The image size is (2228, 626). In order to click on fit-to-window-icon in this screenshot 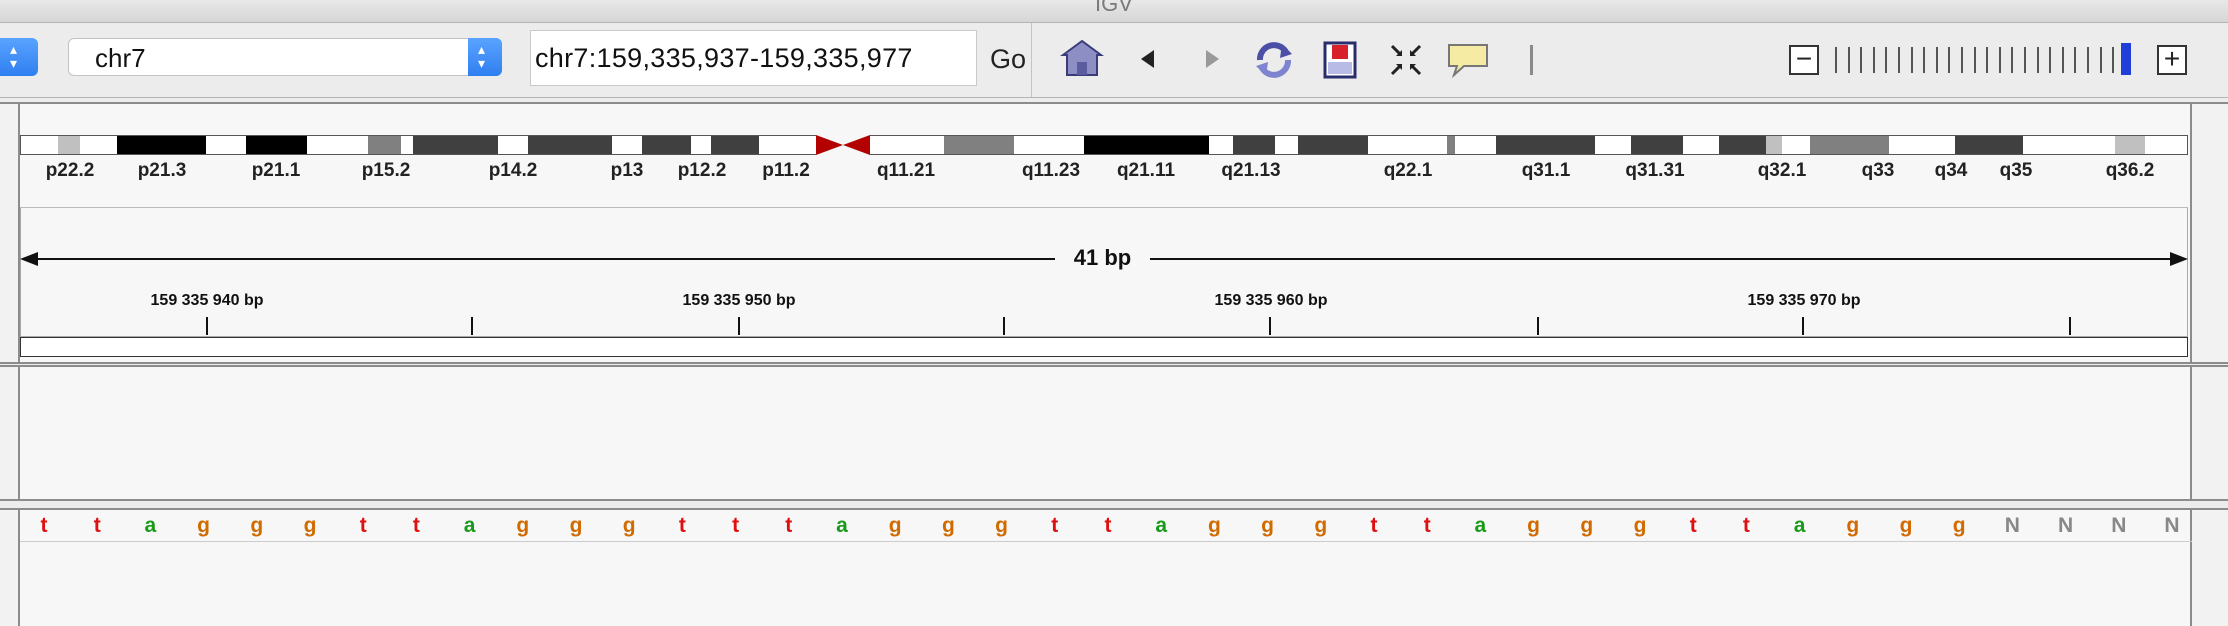, I will do `click(1406, 60)`.